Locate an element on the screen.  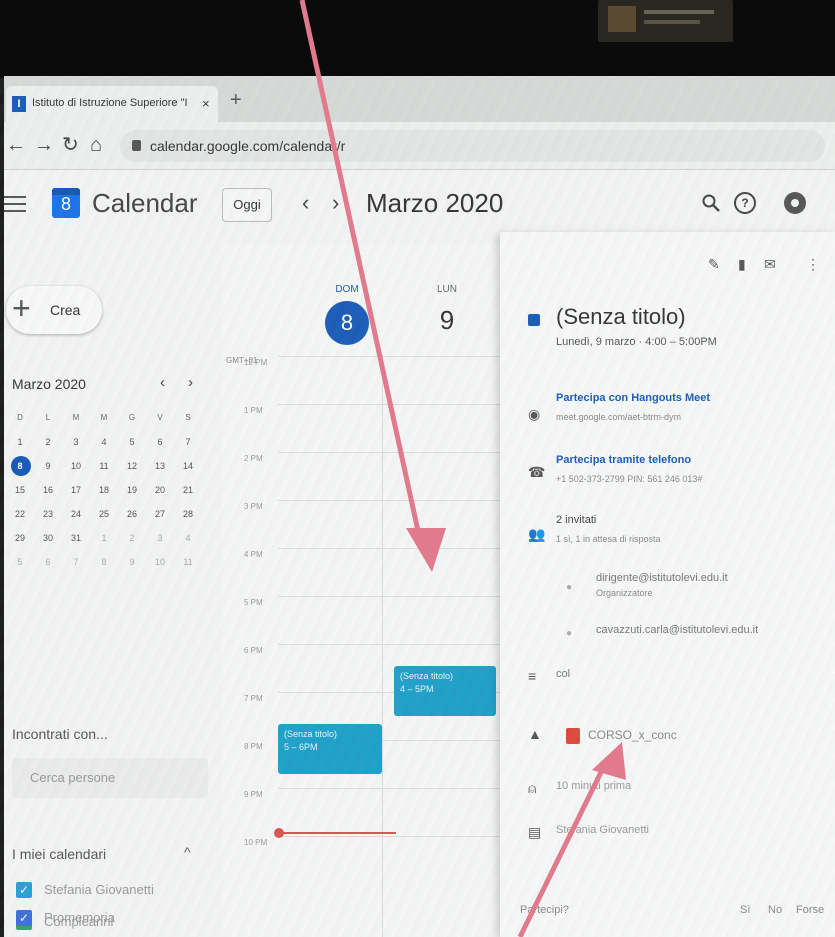
new-tab-button: + is located at coordinates (236, 100).